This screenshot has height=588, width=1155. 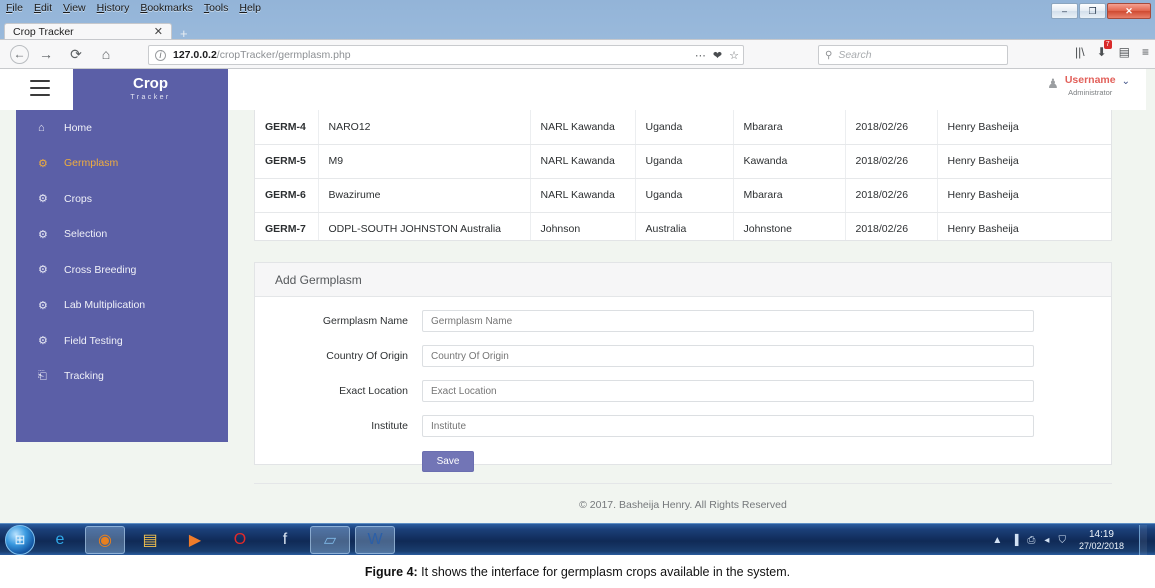 I want to click on start-button: ⊞, so click(x=20, y=539).